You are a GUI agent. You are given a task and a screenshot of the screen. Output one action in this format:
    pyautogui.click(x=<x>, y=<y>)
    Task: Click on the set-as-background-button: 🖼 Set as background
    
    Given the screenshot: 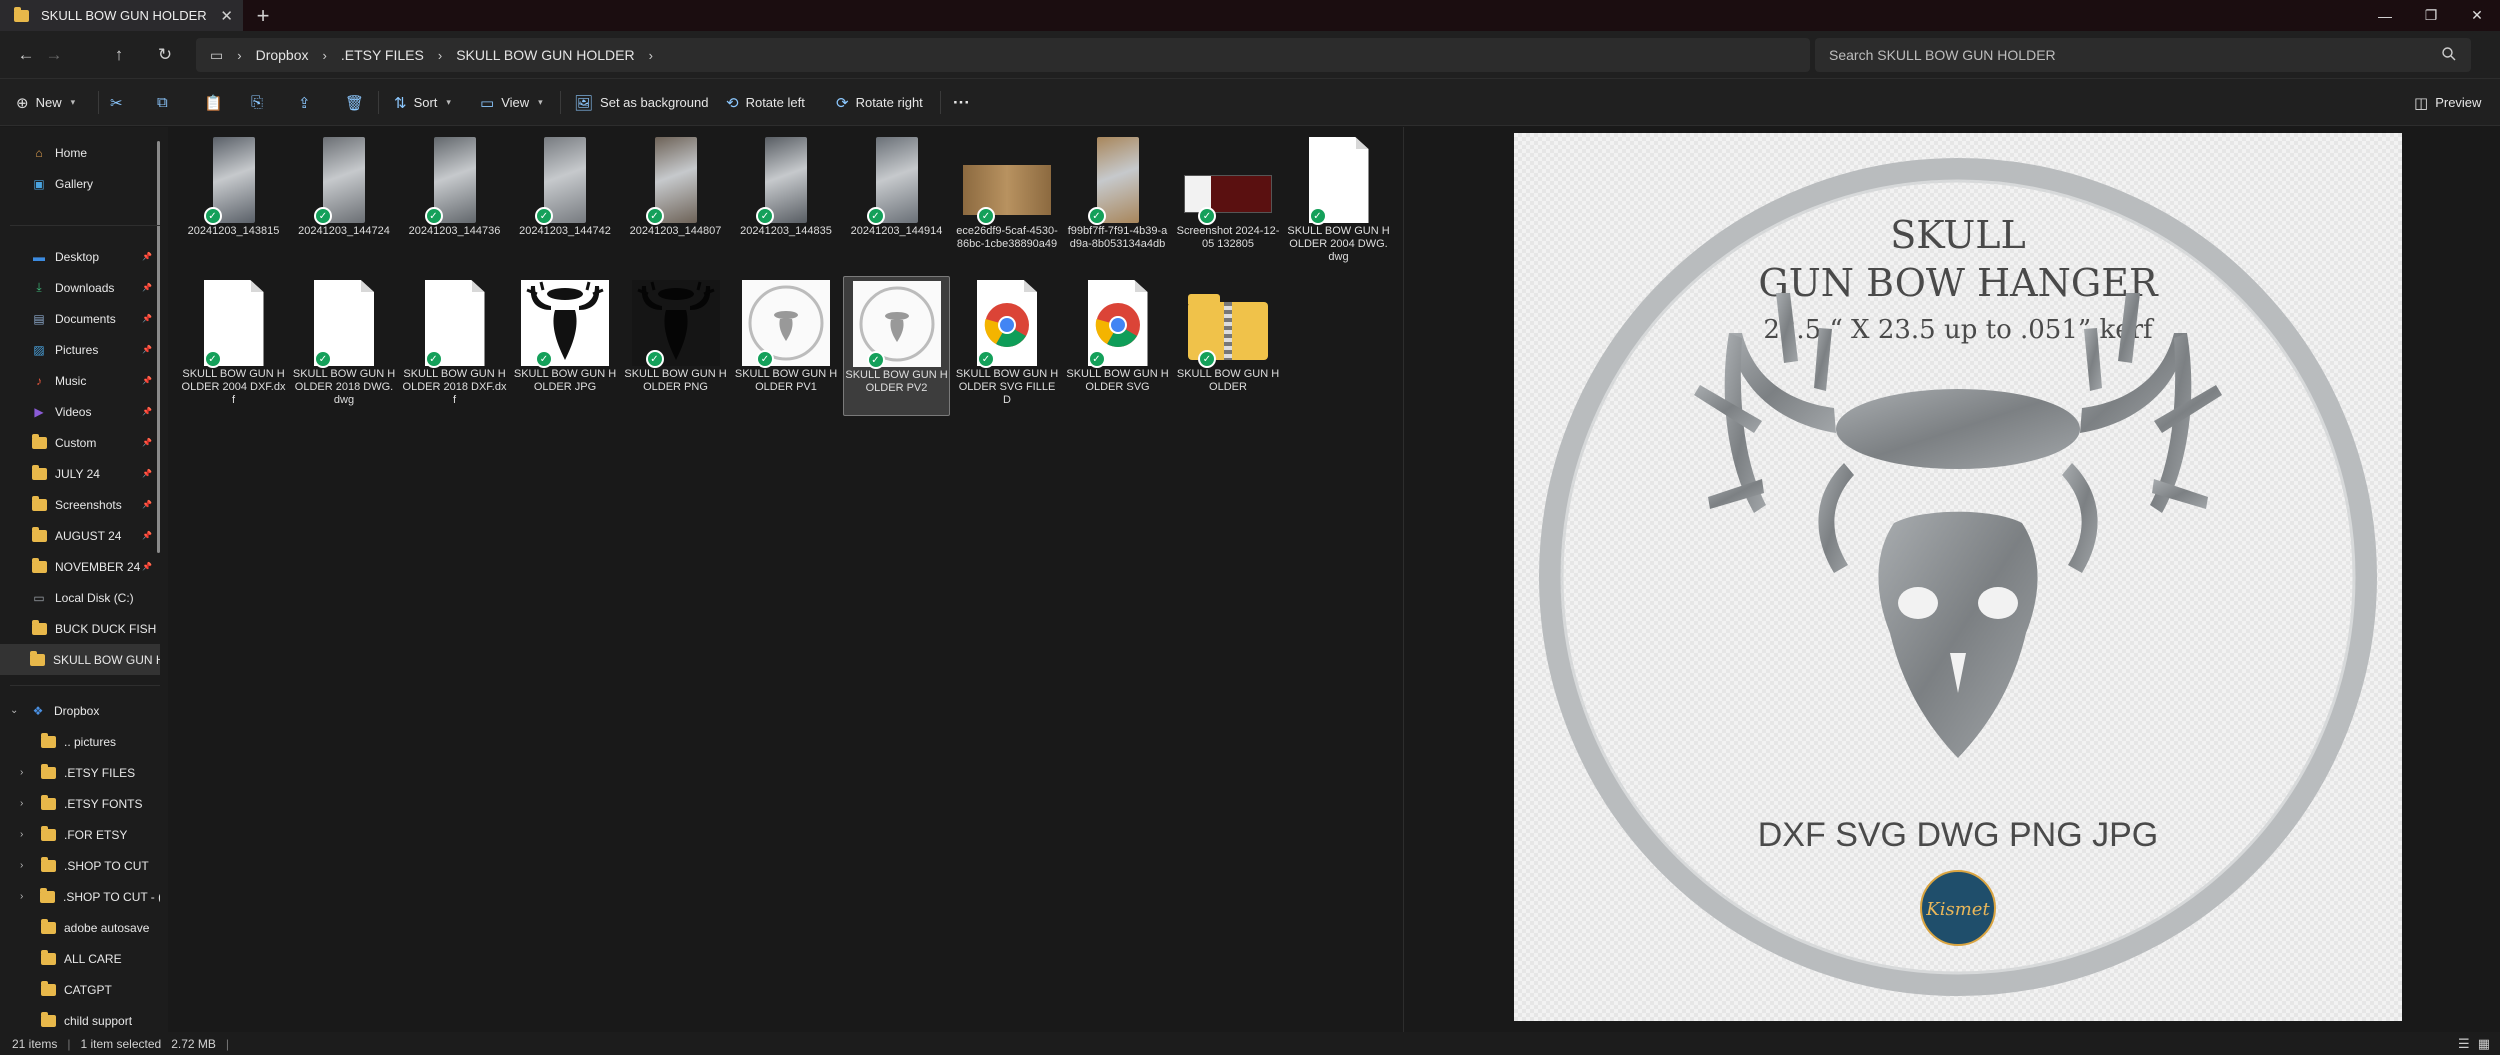 What is the action you would take?
    pyautogui.click(x=641, y=102)
    